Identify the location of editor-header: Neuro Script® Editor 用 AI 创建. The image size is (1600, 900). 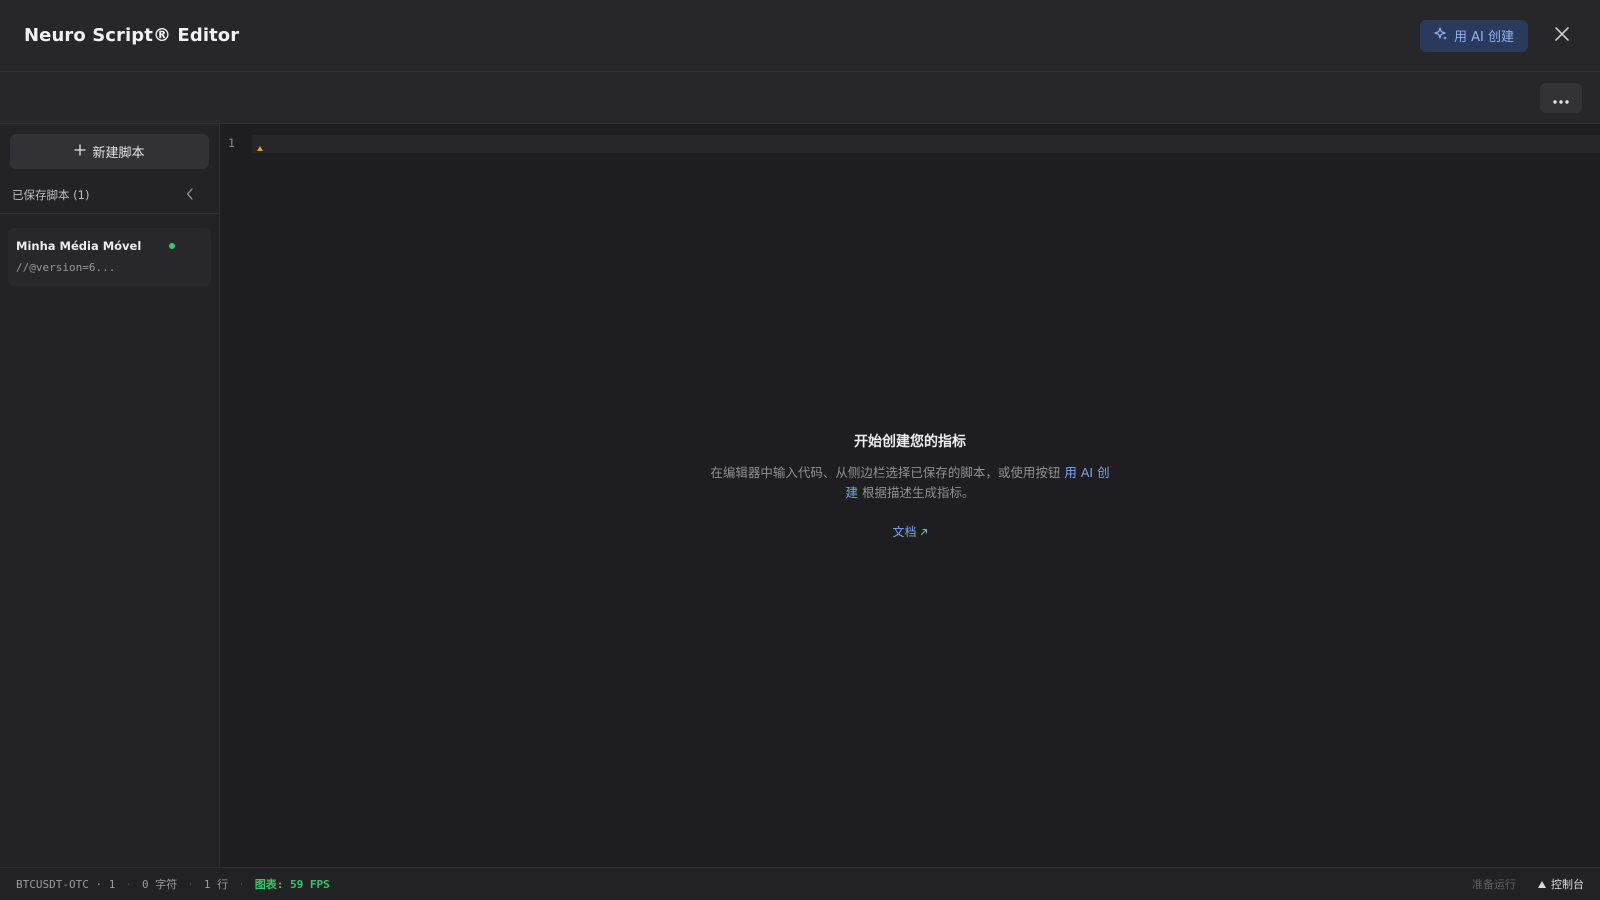
(800, 36).